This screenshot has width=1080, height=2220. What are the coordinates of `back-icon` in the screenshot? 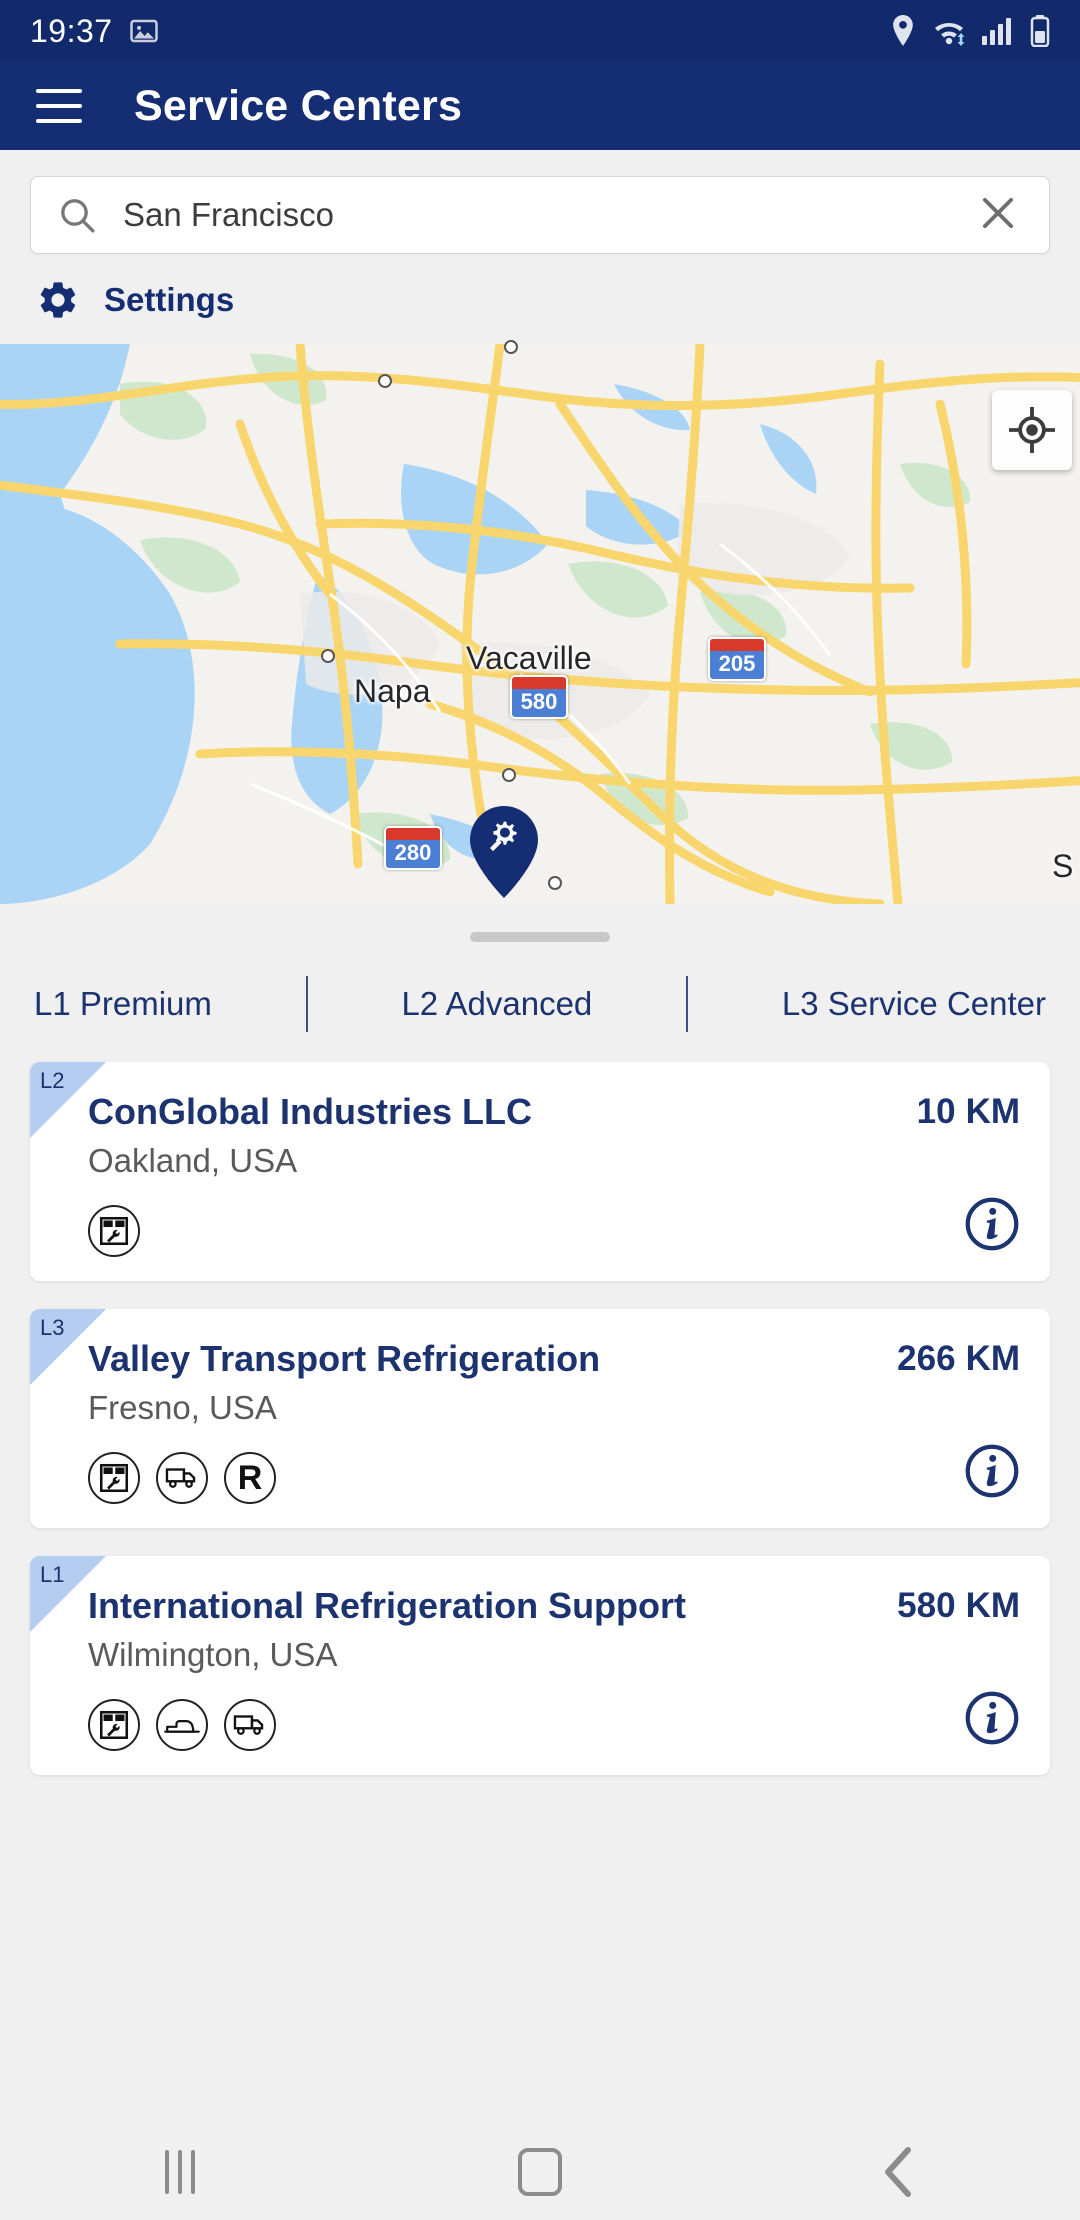 It's located at (898, 2172).